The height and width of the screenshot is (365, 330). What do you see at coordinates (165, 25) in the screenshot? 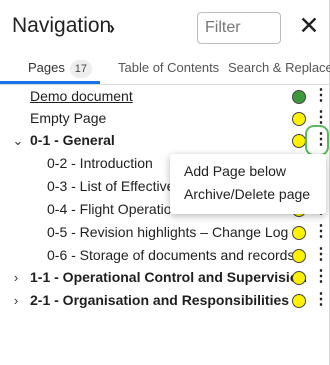
I see `panel-header: Navigation › ✕` at bounding box center [165, 25].